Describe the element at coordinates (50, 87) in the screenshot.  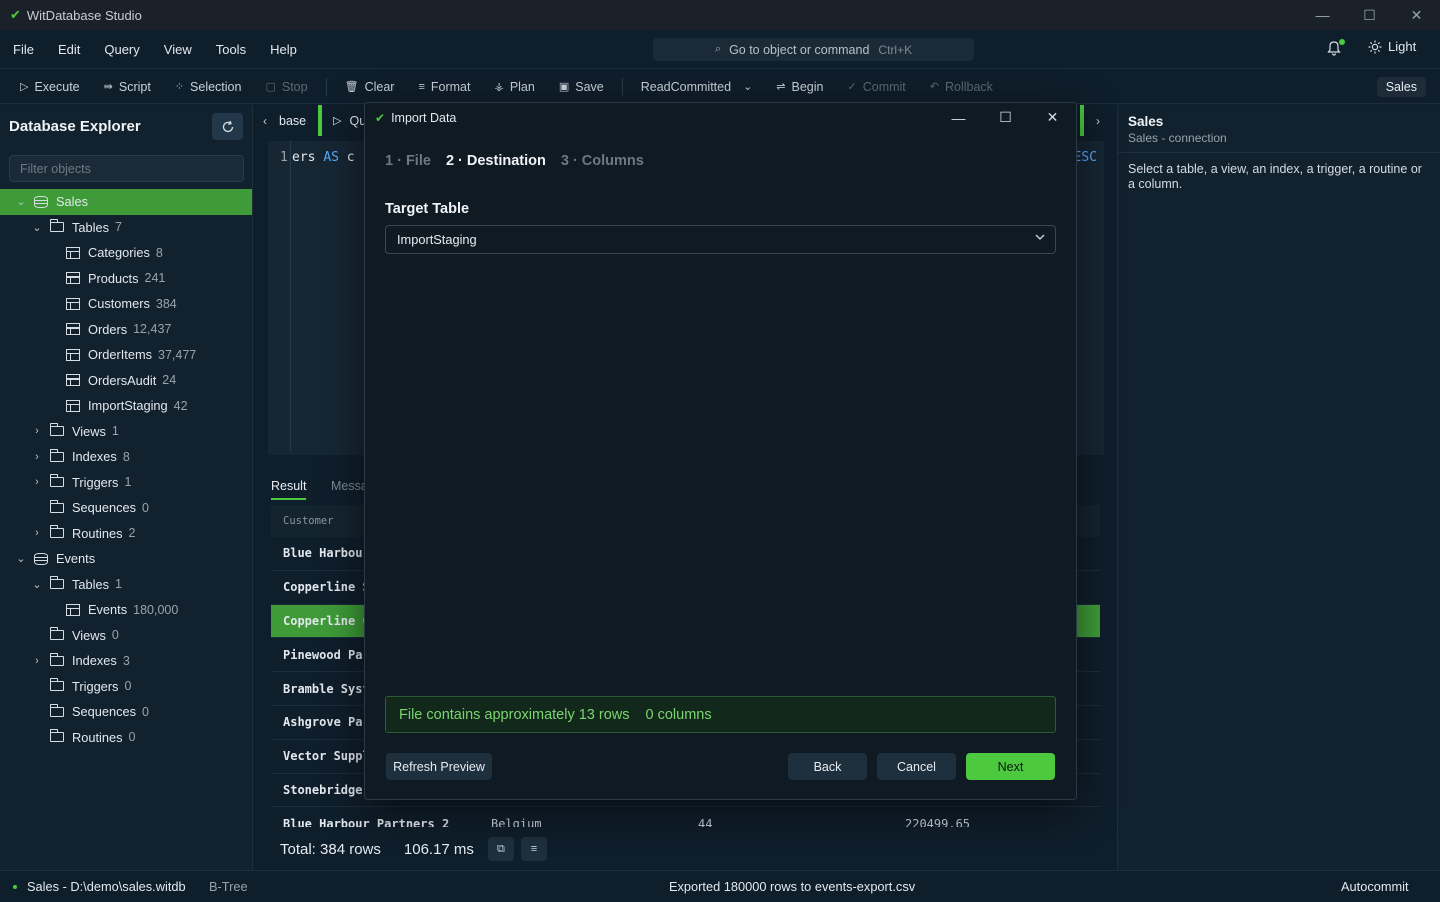
I see `execute-button: ▷ Execute` at that location.